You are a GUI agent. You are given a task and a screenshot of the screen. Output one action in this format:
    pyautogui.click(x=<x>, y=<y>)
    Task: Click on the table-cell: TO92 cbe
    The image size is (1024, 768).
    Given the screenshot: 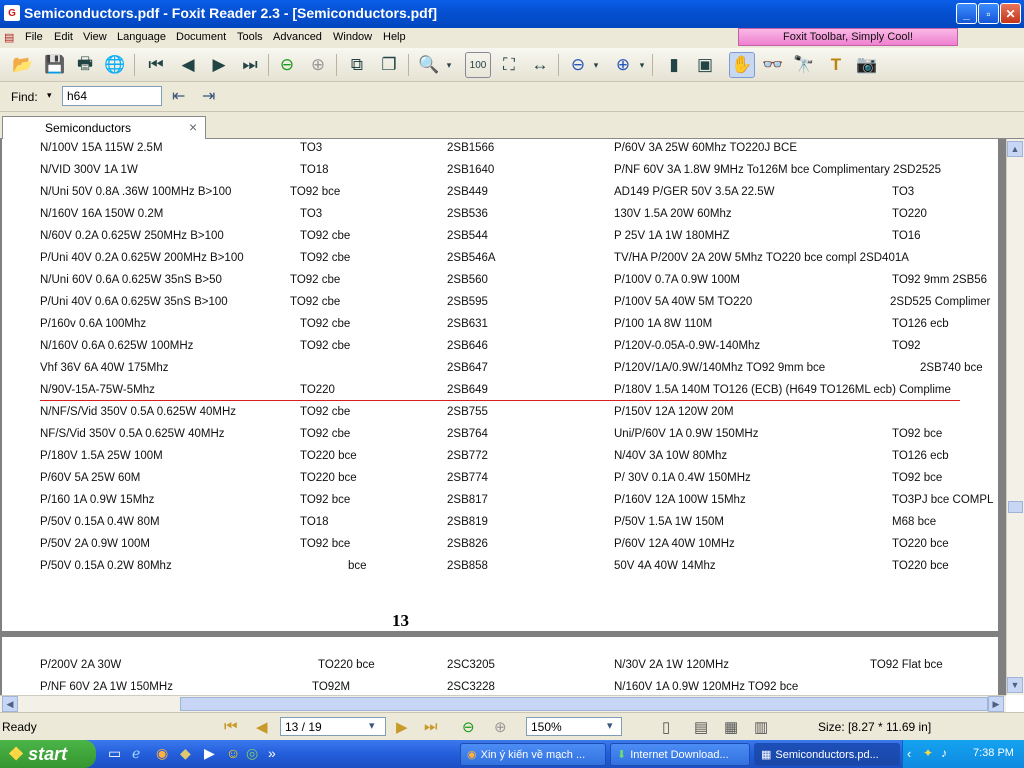 What is the action you would take?
    pyautogui.click(x=325, y=434)
    